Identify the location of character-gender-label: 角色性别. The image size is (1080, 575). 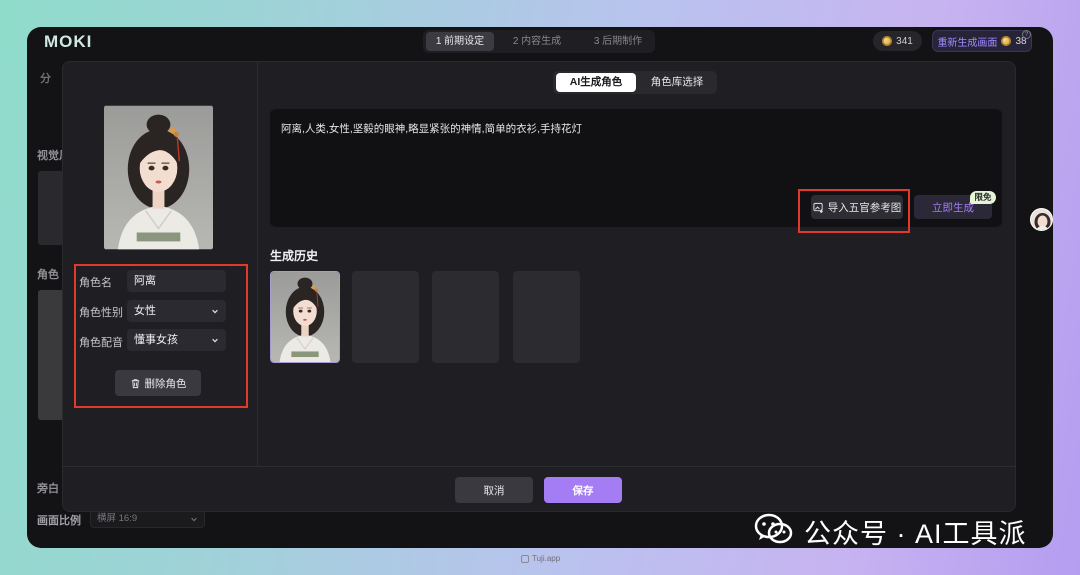
(101, 313).